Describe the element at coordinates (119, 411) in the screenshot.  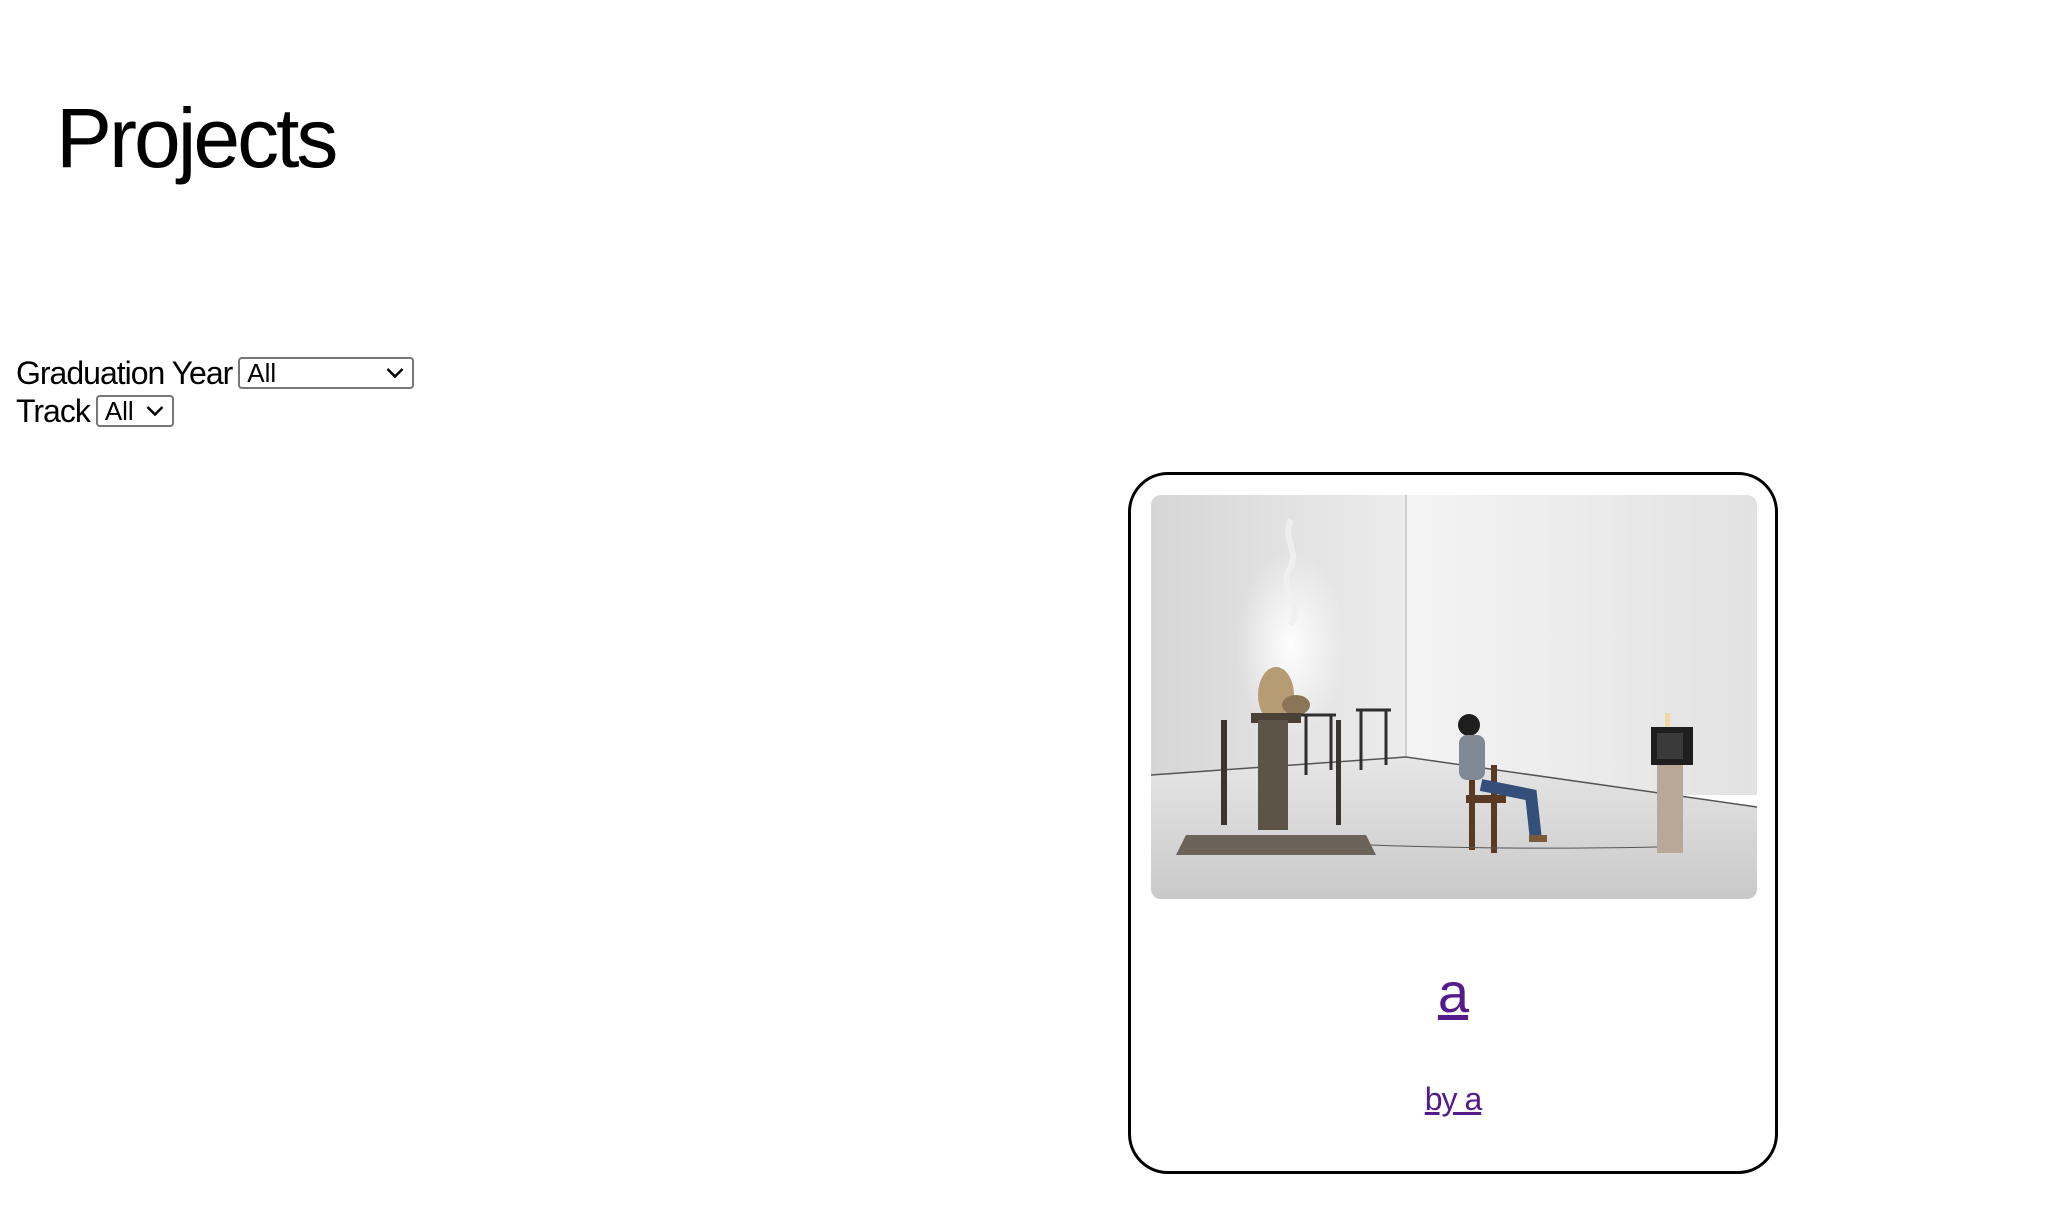
I see `track-select-value: All` at that location.